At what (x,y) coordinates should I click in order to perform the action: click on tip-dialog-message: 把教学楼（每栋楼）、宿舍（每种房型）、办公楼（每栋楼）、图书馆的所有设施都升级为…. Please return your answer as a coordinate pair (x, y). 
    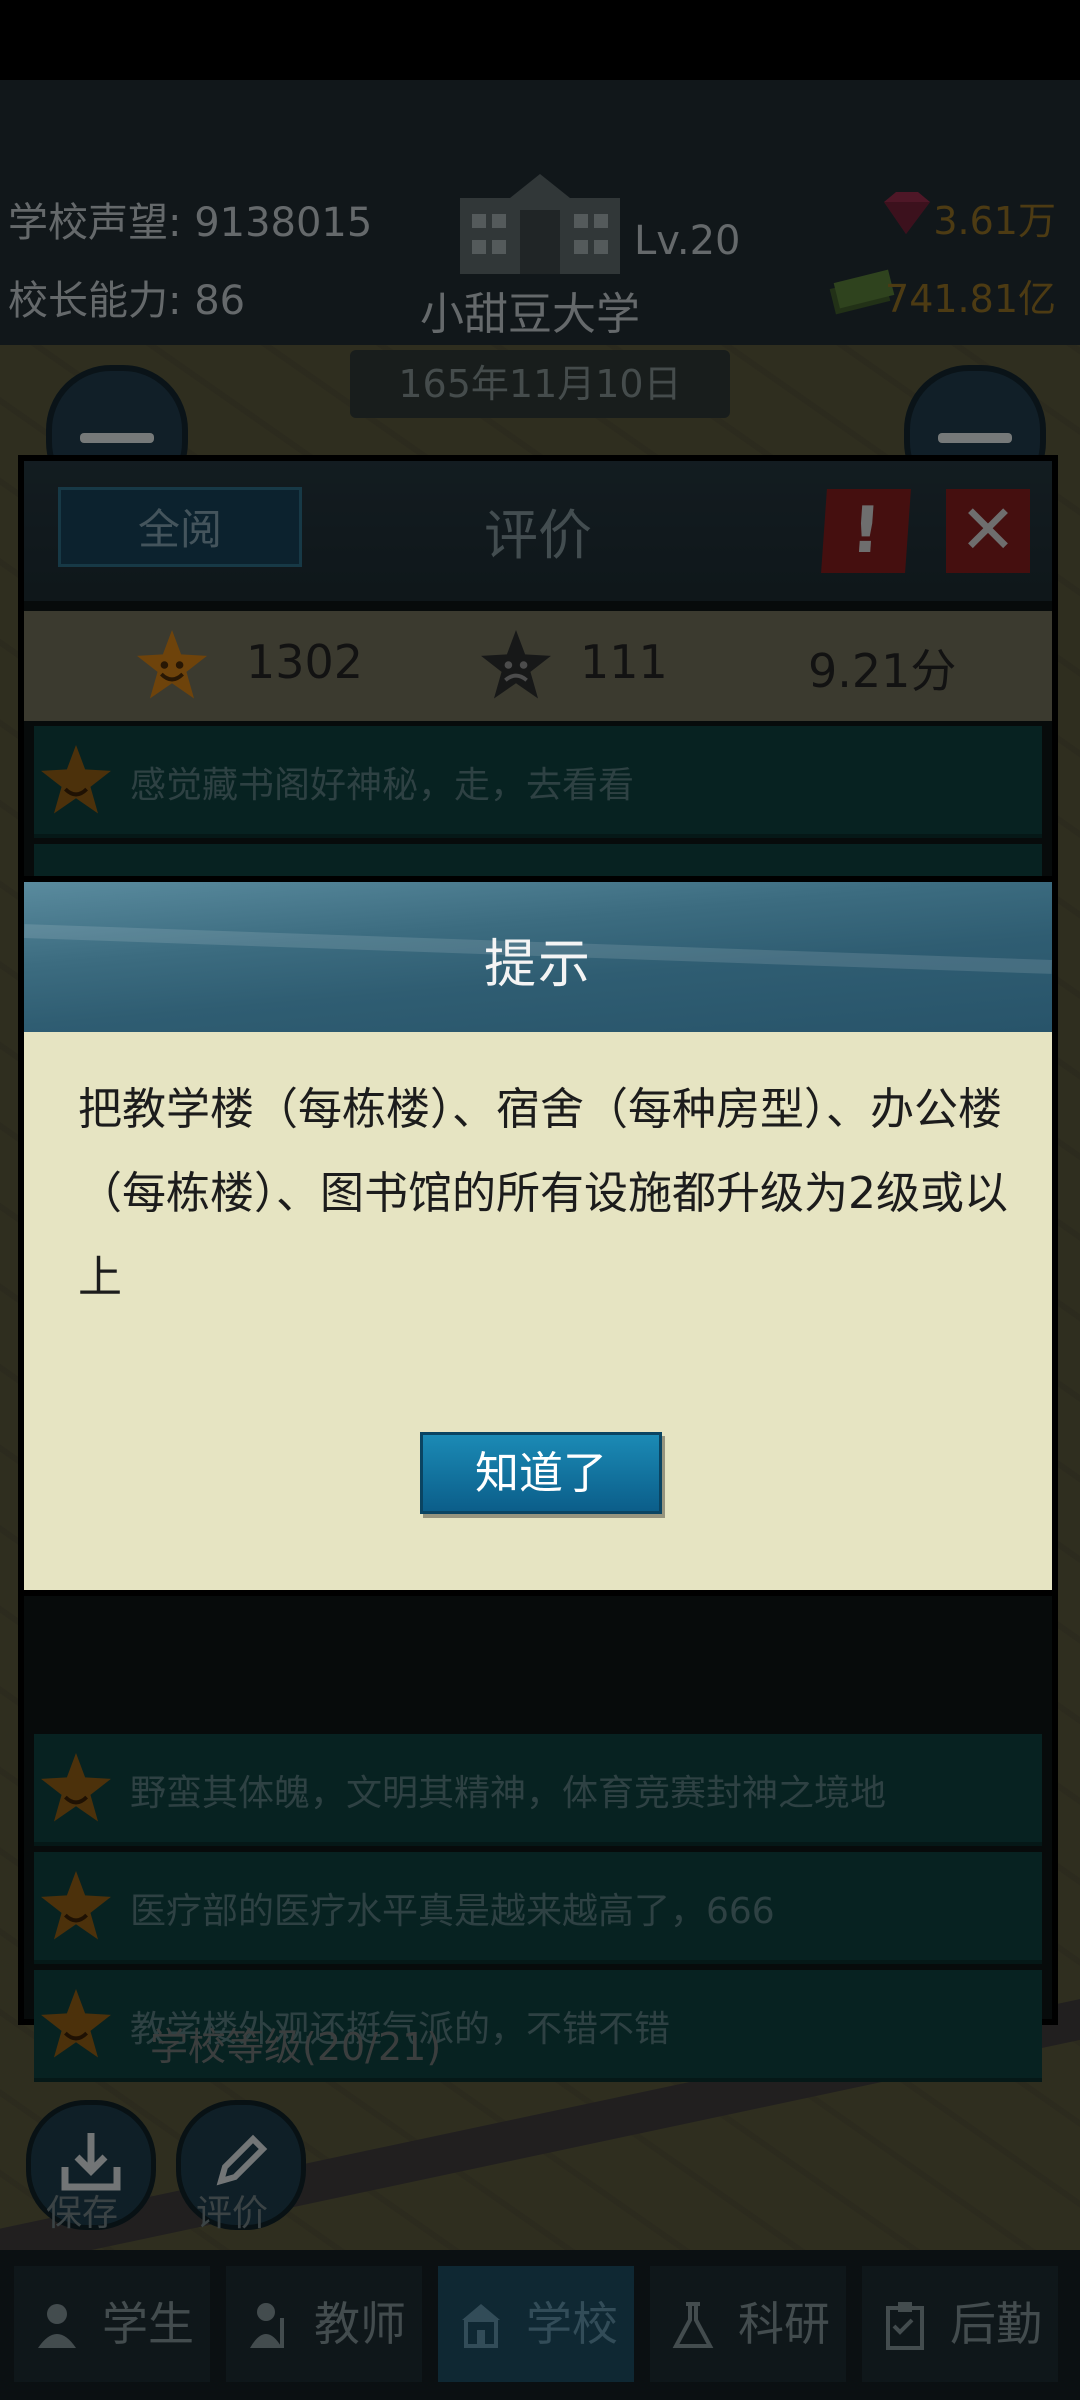
    Looking at the image, I should click on (543, 1193).